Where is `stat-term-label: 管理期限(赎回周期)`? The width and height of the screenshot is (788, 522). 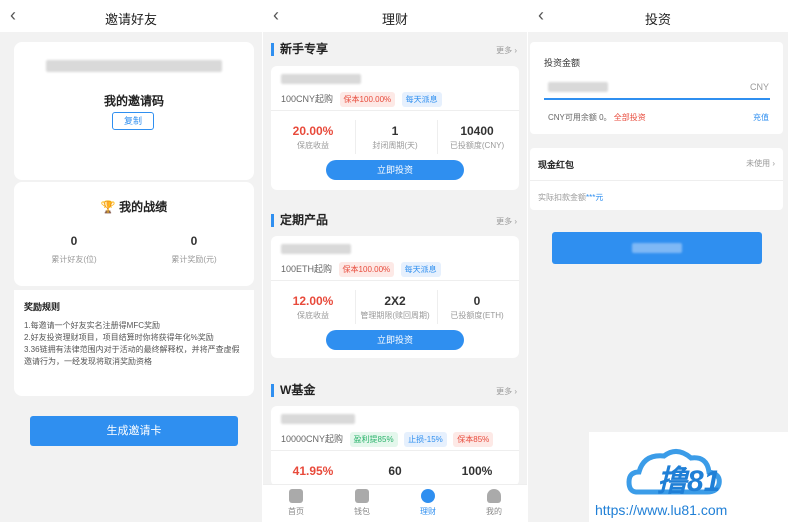 stat-term-label: 管理期限(赎回周期) is located at coordinates (395, 315).